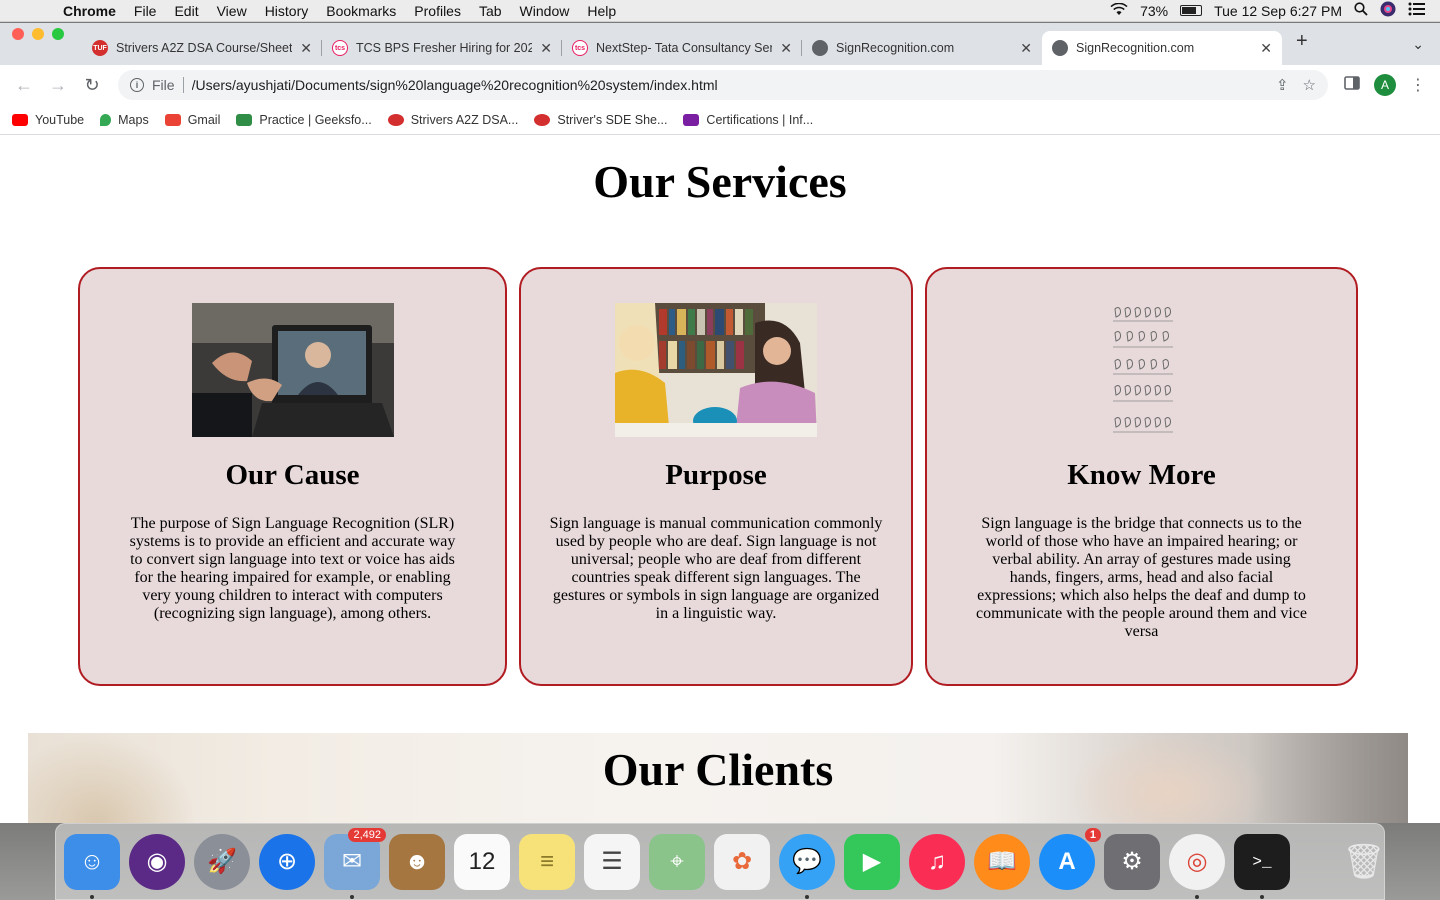 This screenshot has height=900, width=1440. Describe the element at coordinates (545, 11) in the screenshot. I see `menu-window: Window` at that location.